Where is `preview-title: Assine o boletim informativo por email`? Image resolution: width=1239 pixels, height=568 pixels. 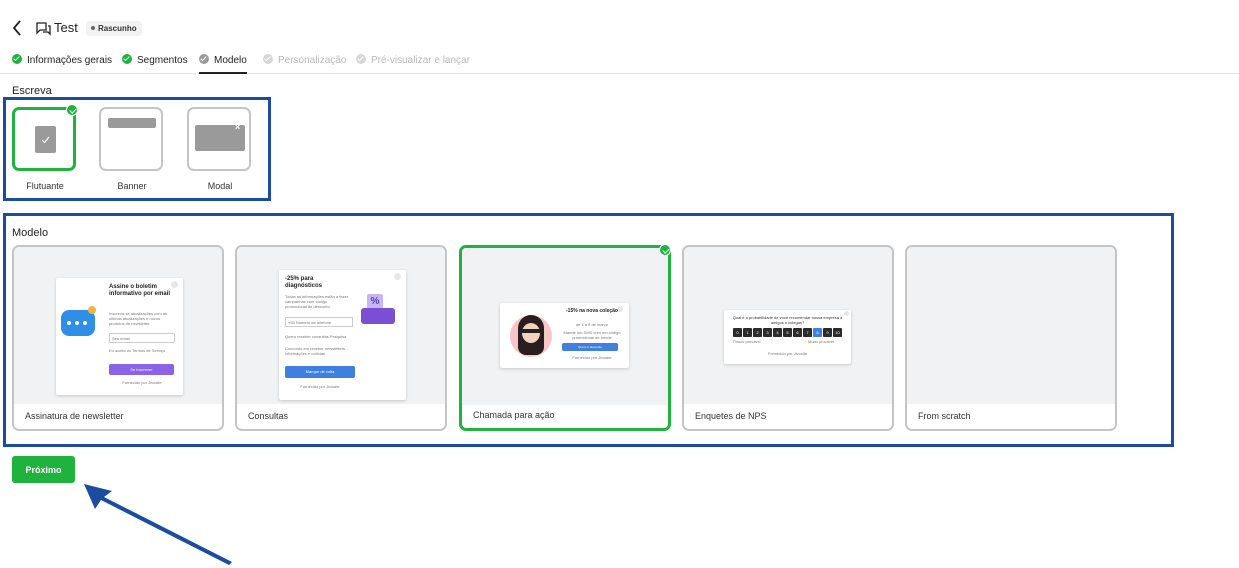 preview-title: Assine o boletim informativo por email is located at coordinates (140, 290).